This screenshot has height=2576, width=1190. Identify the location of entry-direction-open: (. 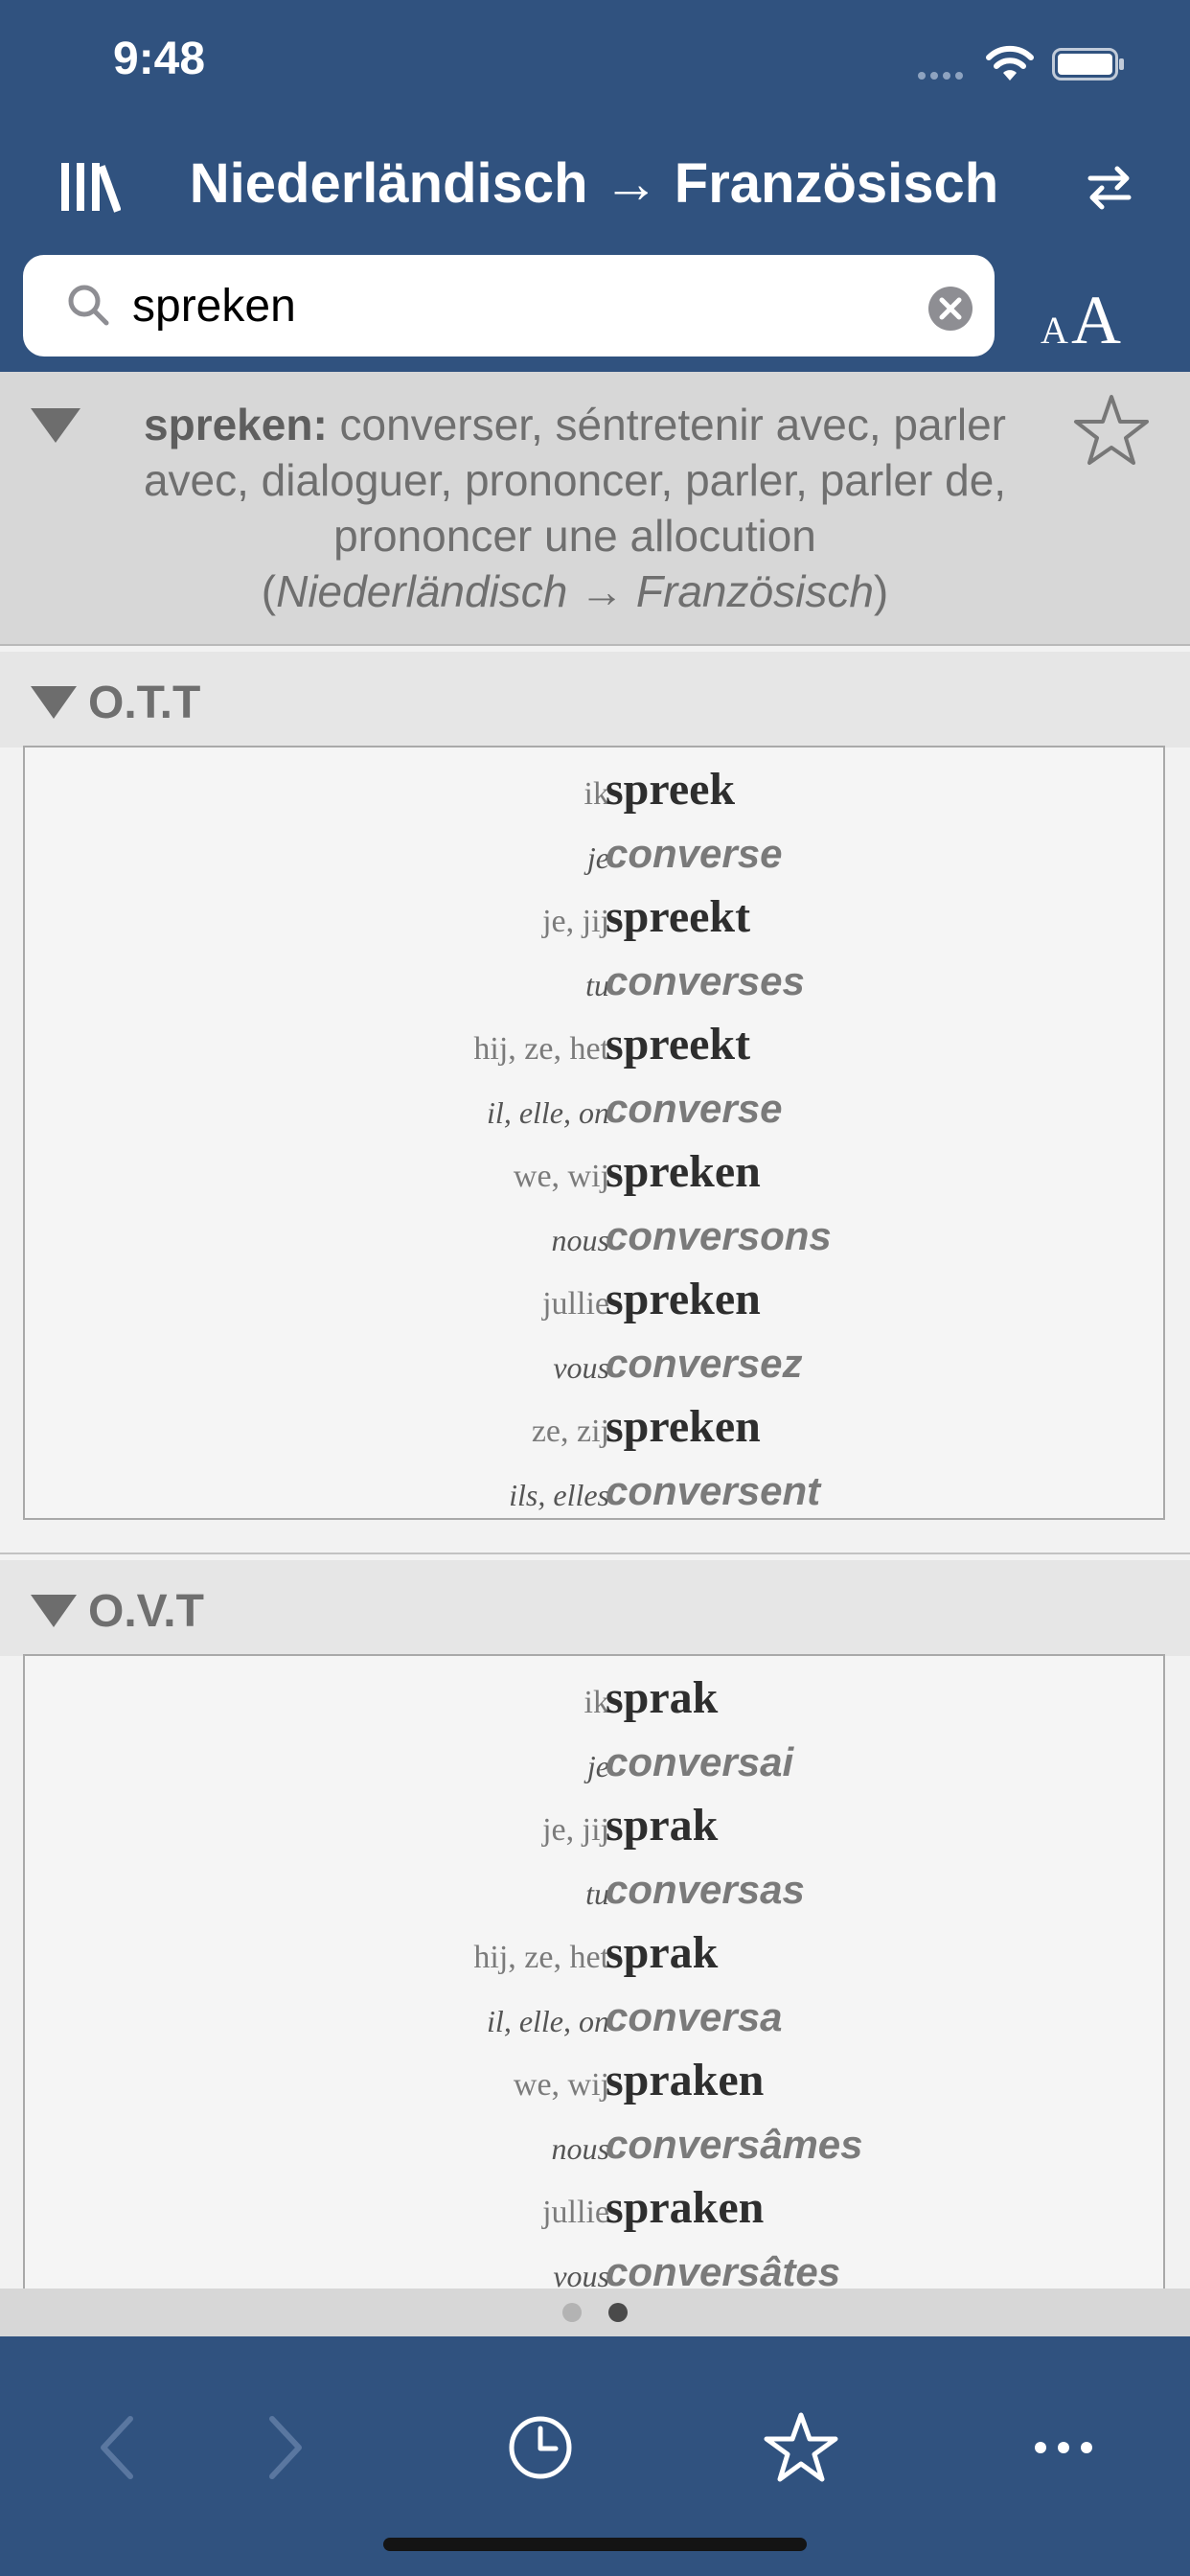
(269, 591).